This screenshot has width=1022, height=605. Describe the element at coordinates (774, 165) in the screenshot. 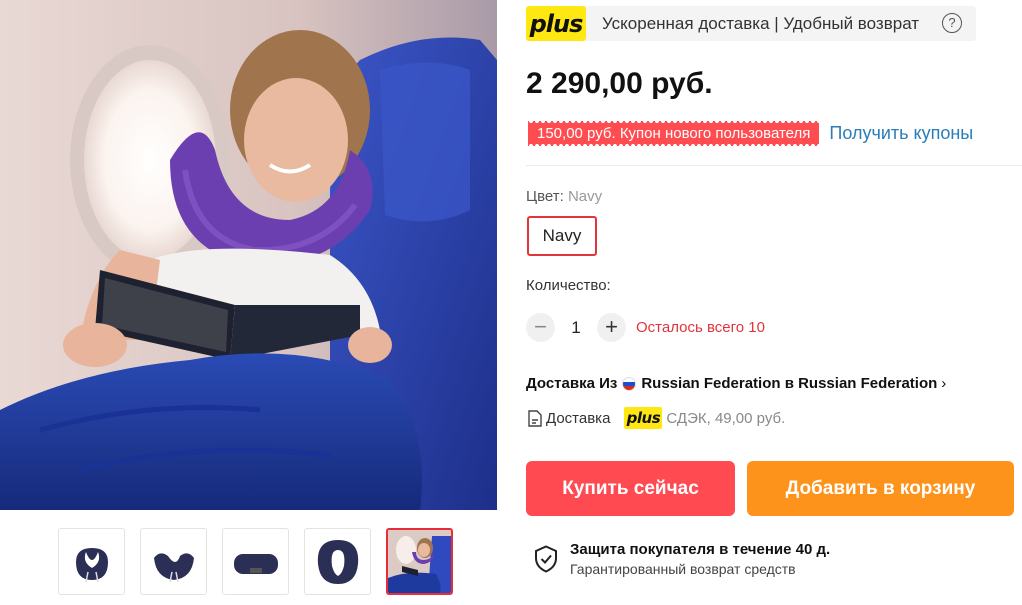

I see `divider` at that location.